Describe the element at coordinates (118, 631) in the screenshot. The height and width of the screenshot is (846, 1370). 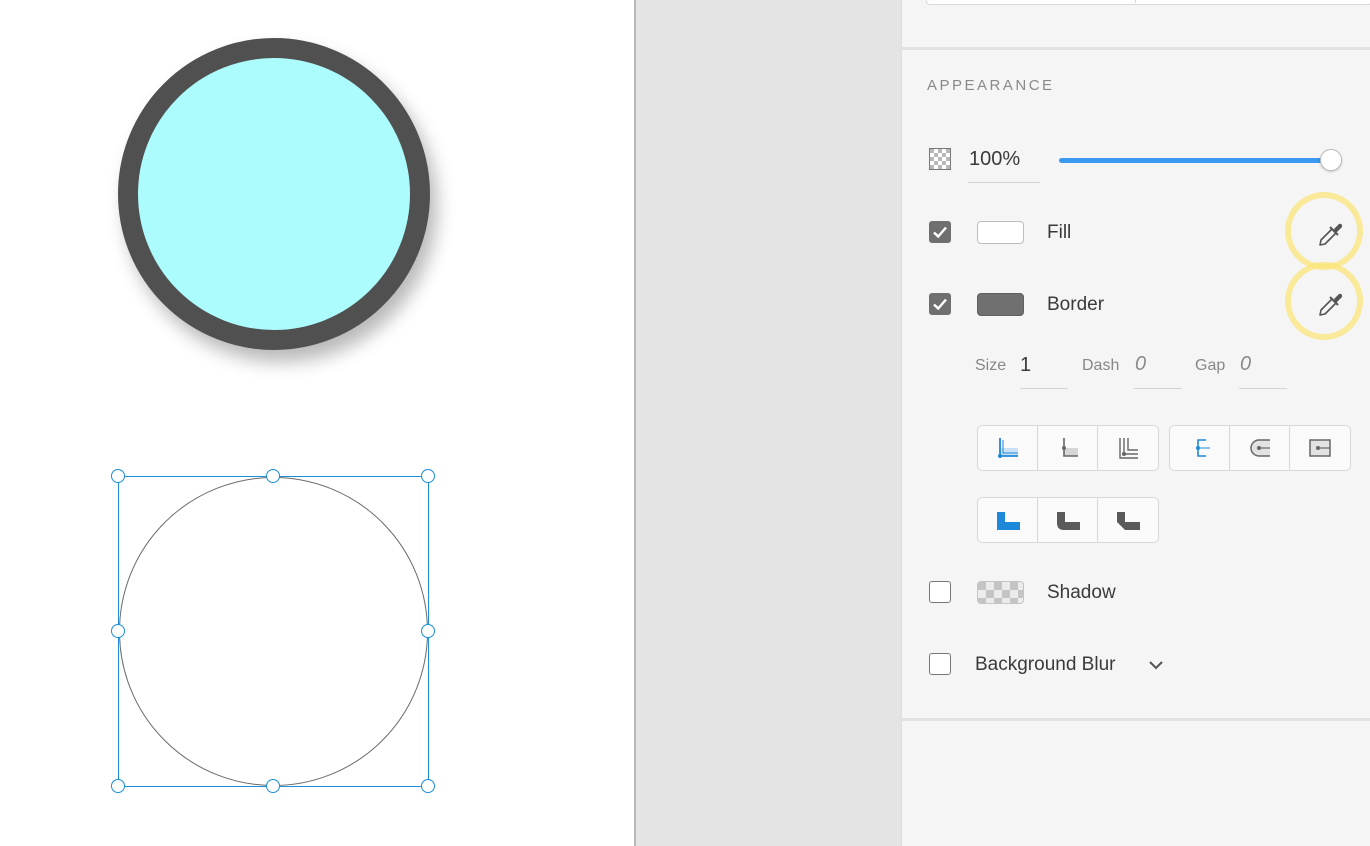
I see `resize-handle-left` at that location.